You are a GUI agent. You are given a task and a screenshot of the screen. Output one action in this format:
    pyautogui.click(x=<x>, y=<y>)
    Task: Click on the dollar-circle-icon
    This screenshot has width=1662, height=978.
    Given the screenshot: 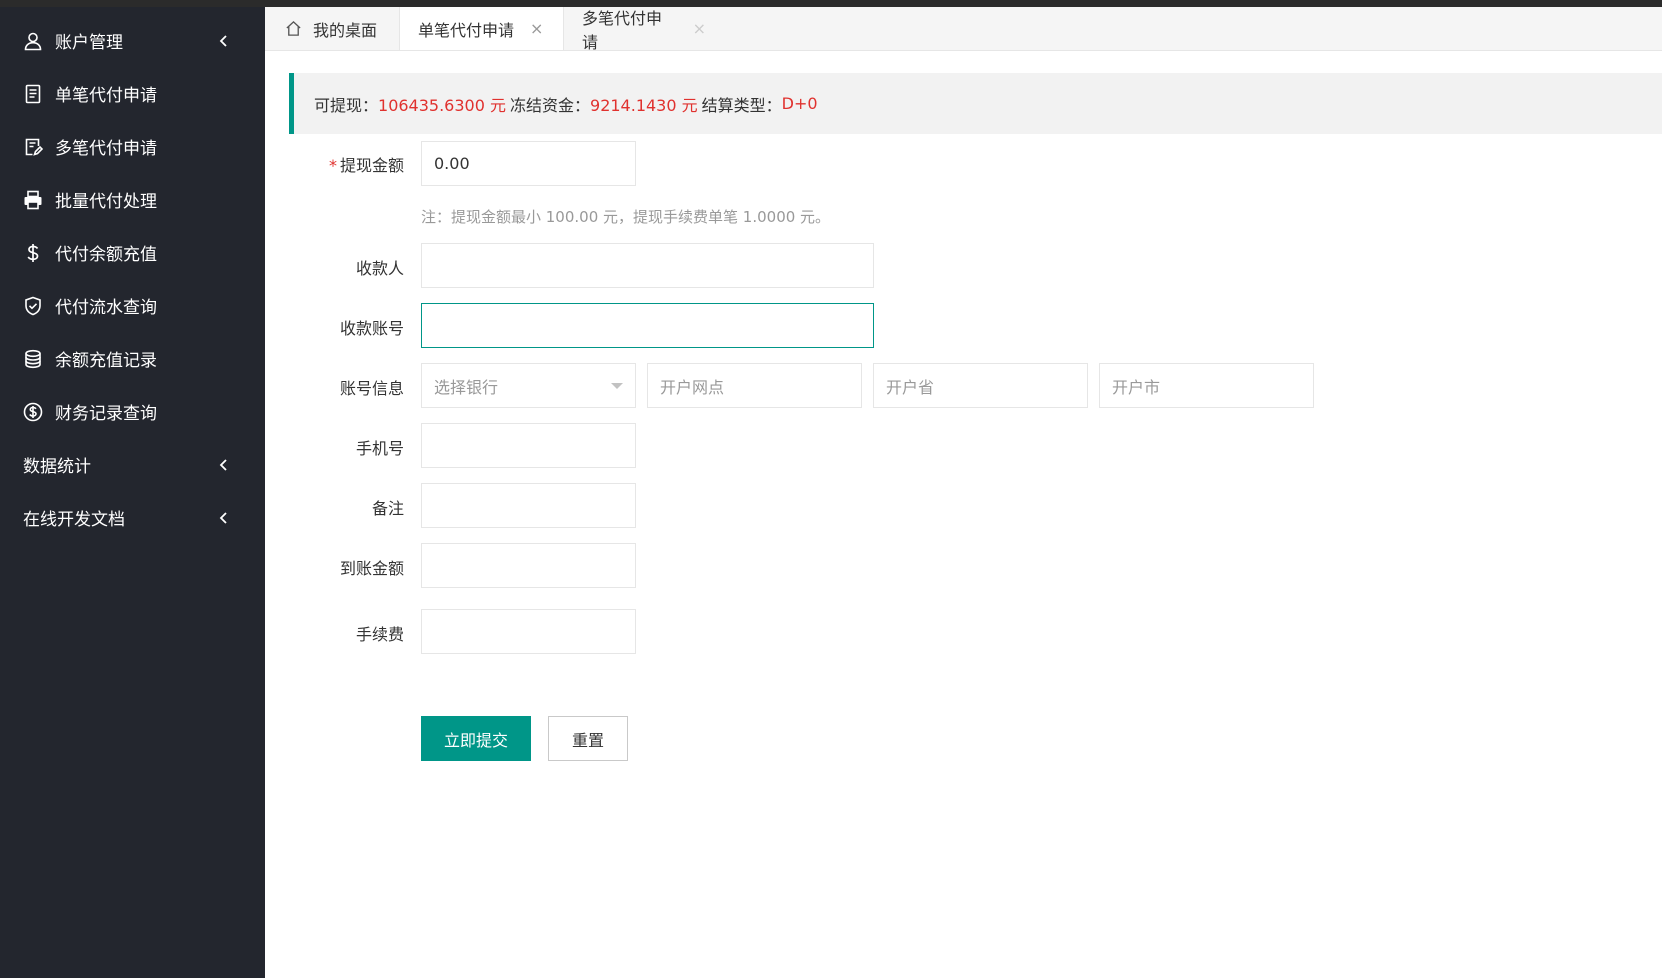 What is the action you would take?
    pyautogui.click(x=33, y=412)
    